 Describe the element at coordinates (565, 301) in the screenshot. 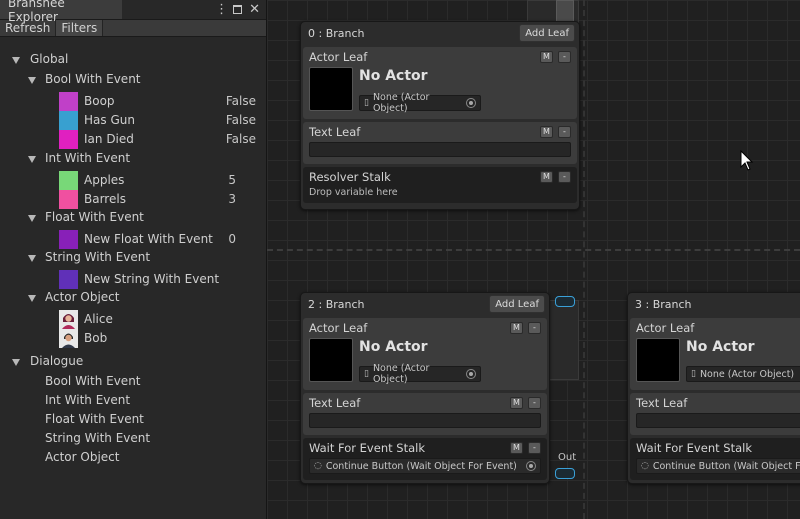

I see `input-port` at that location.